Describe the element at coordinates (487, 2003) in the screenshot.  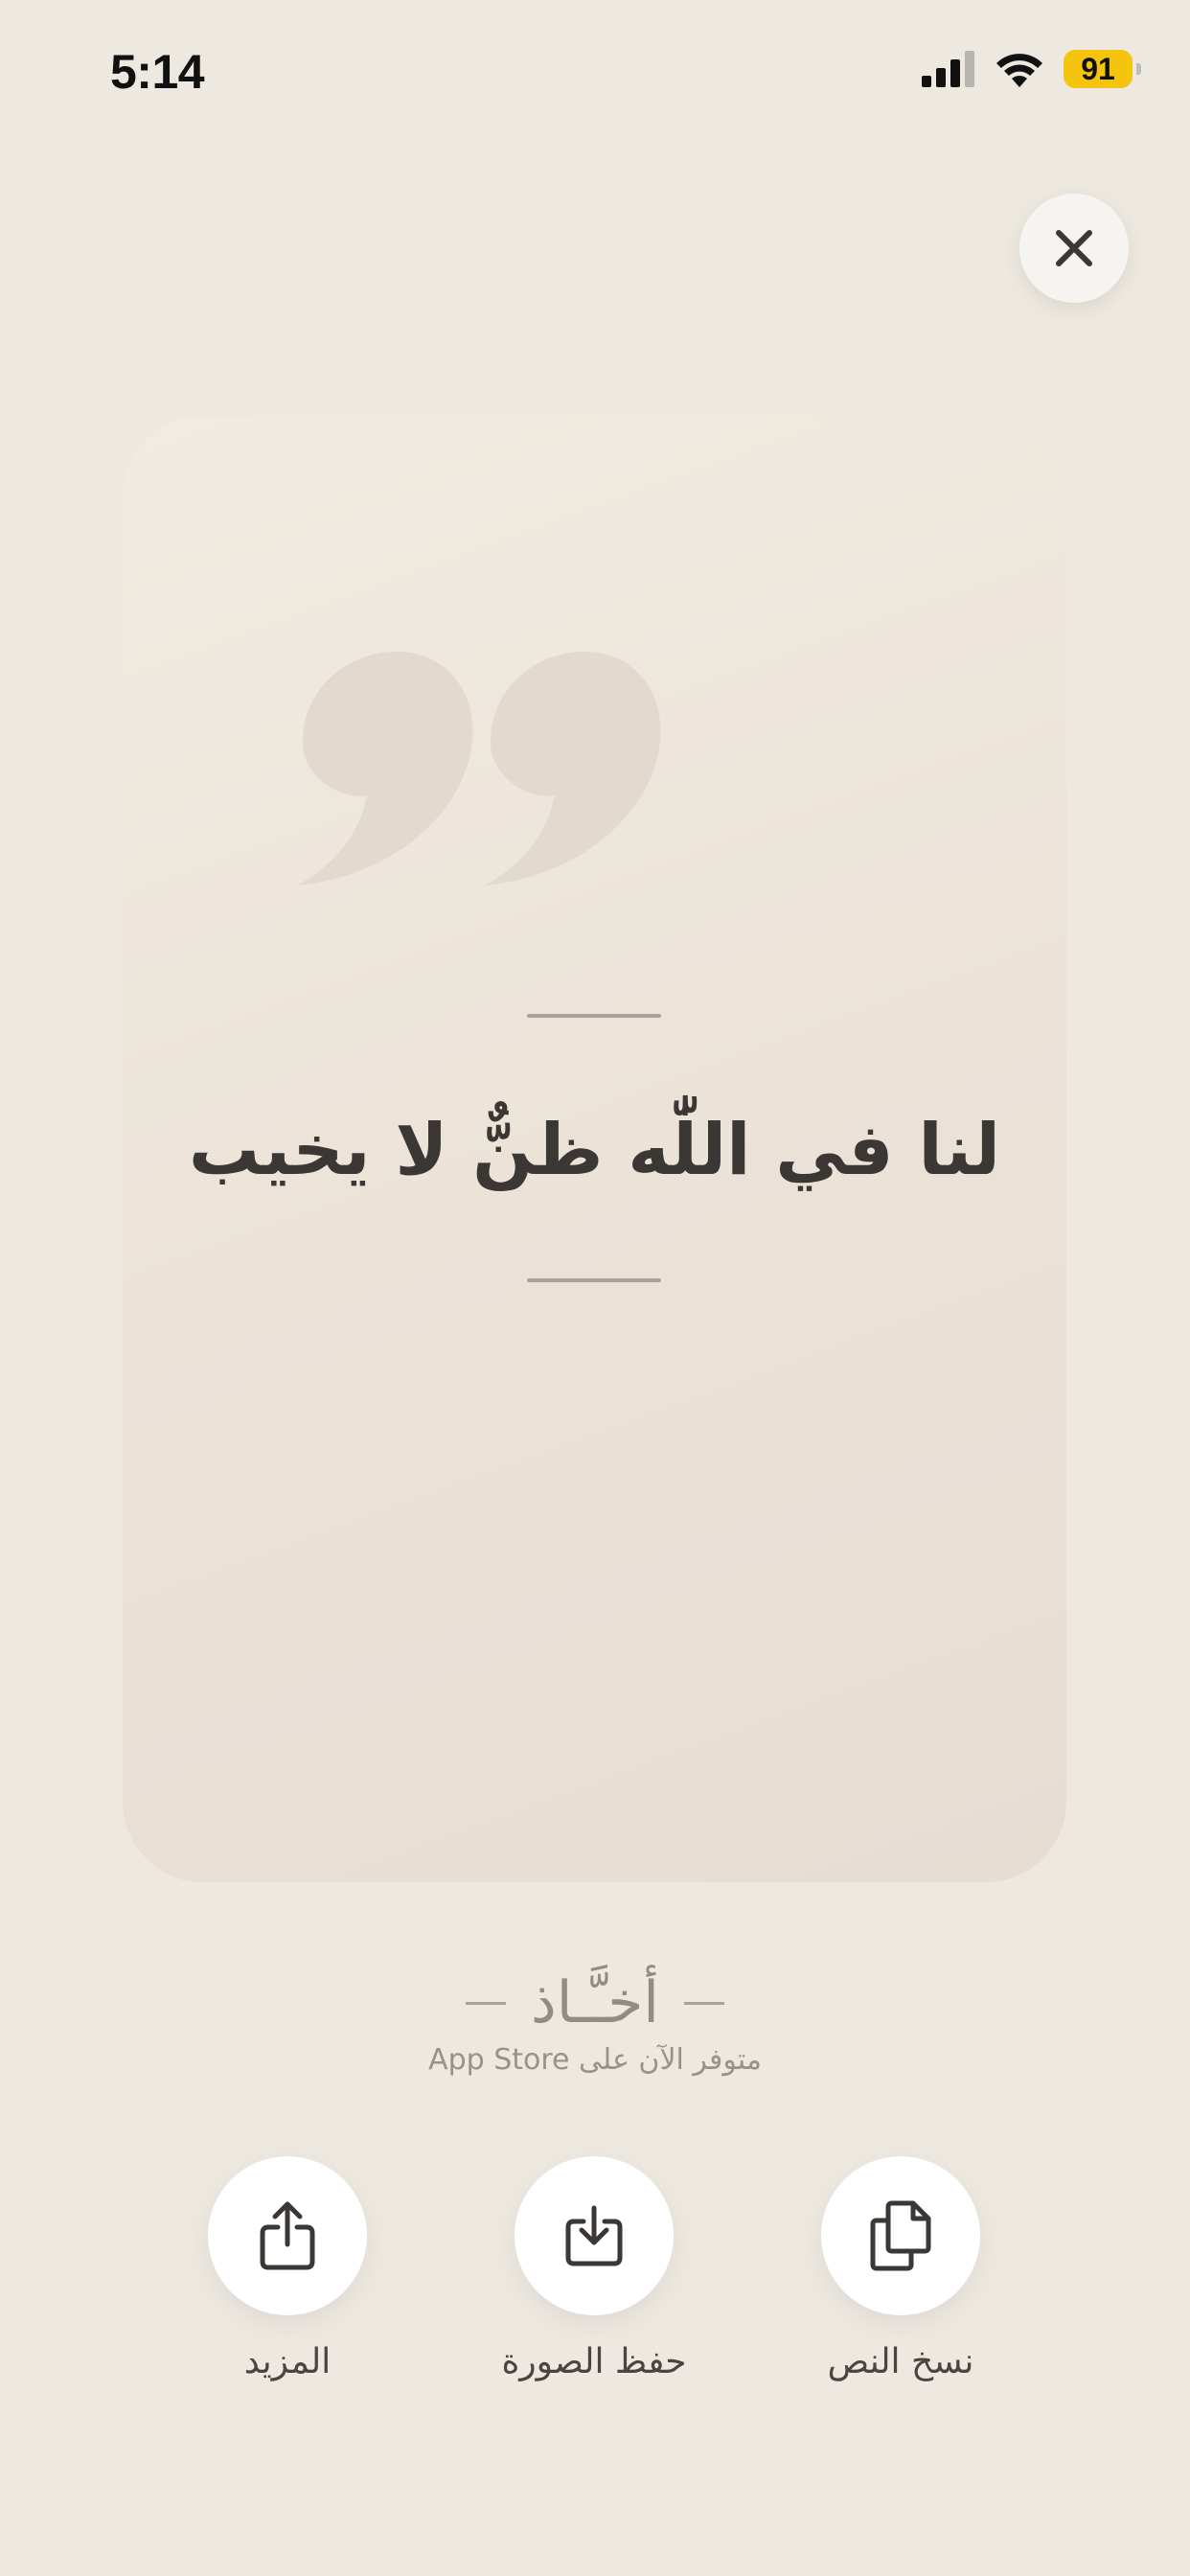
I see `brand-line-left` at that location.